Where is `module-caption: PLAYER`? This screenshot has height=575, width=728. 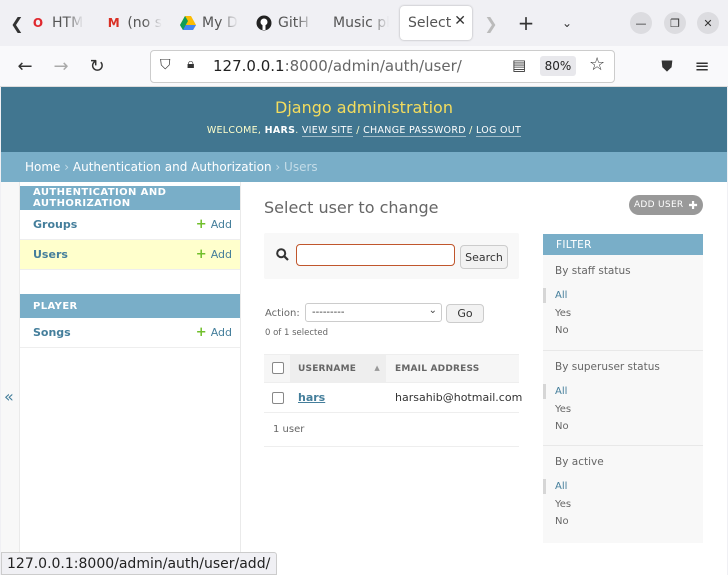
module-caption: PLAYER is located at coordinates (130, 306).